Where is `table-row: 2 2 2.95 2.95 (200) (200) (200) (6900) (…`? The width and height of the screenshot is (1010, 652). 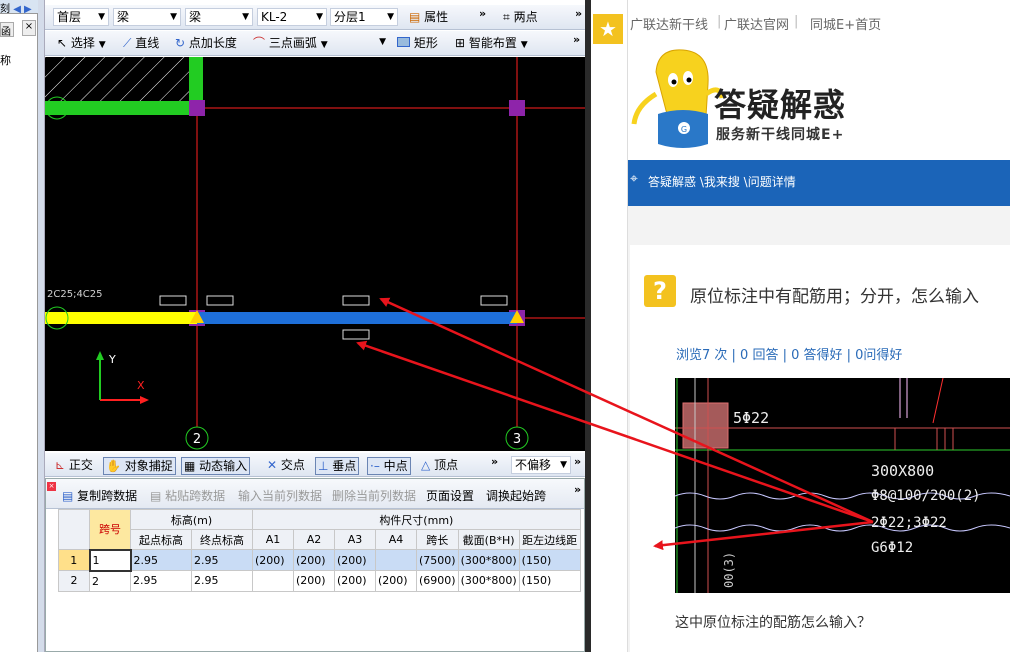
table-row: 2 2 2.95 2.95 (200) (200) (200) (6900) (… is located at coordinates (319, 581).